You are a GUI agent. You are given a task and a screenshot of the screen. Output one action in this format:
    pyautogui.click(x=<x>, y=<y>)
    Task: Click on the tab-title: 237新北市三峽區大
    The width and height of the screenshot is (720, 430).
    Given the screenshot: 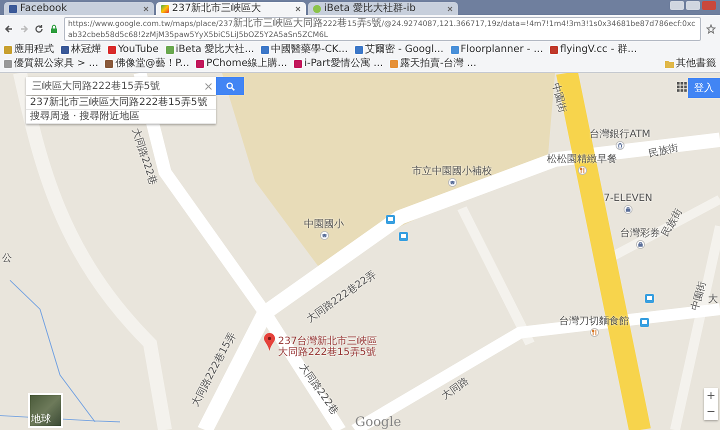 What is the action you would take?
    pyautogui.click(x=217, y=8)
    